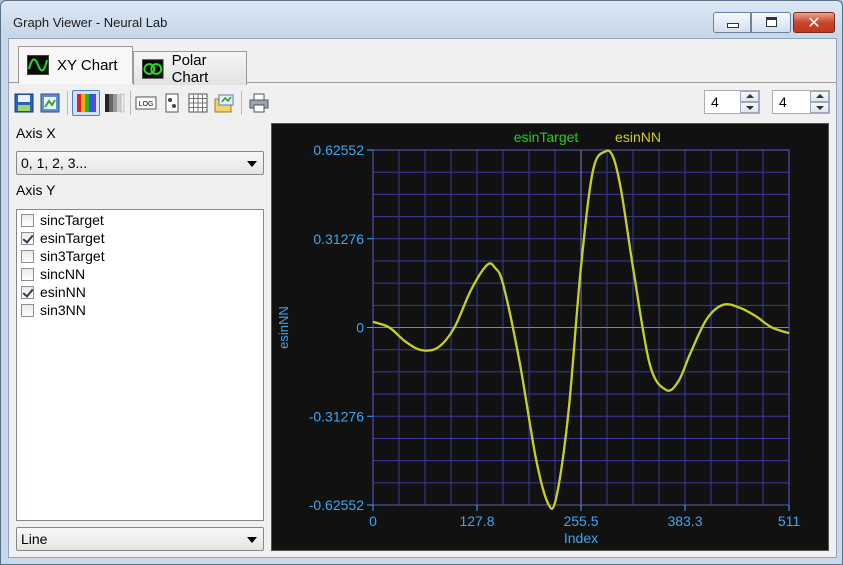 The image size is (843, 565). Describe the element at coordinates (224, 103) in the screenshot. I see `export-icon` at that location.